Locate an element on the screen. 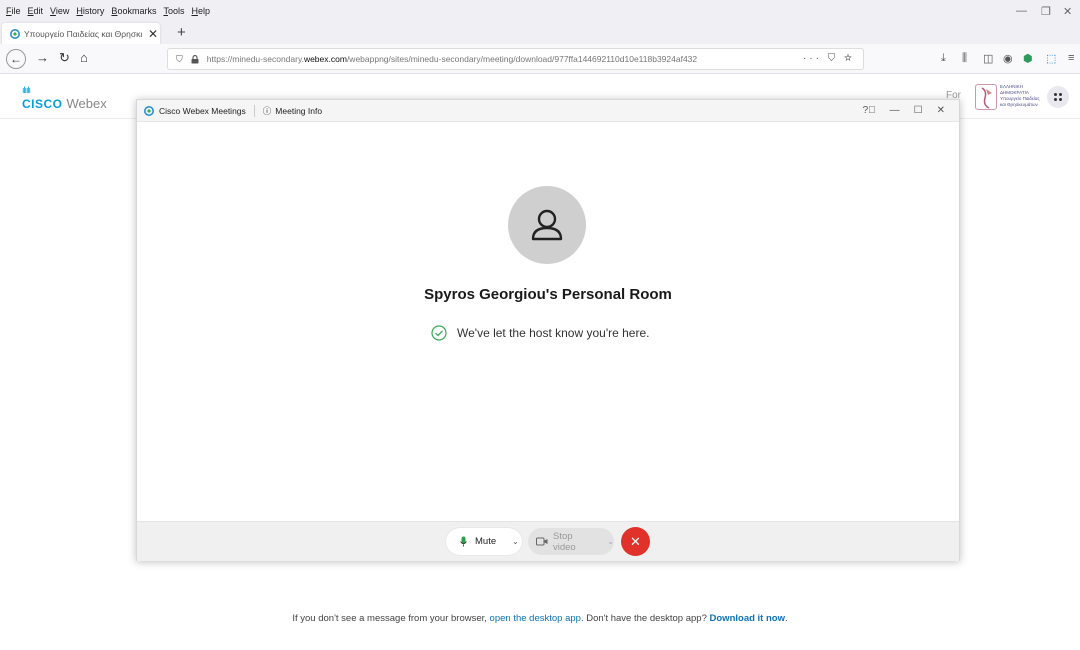  apps-grid-button is located at coordinates (1058, 97).